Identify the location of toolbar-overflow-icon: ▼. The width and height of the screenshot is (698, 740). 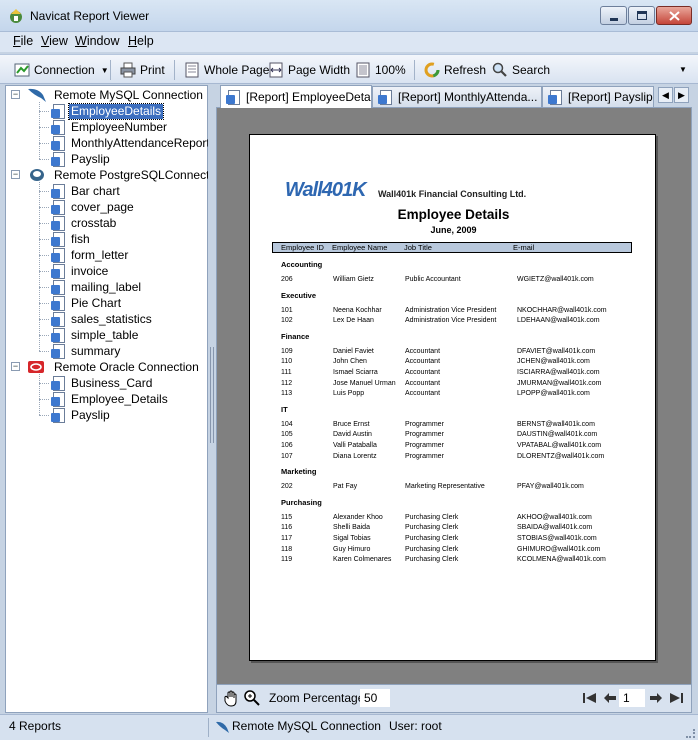
(683, 69).